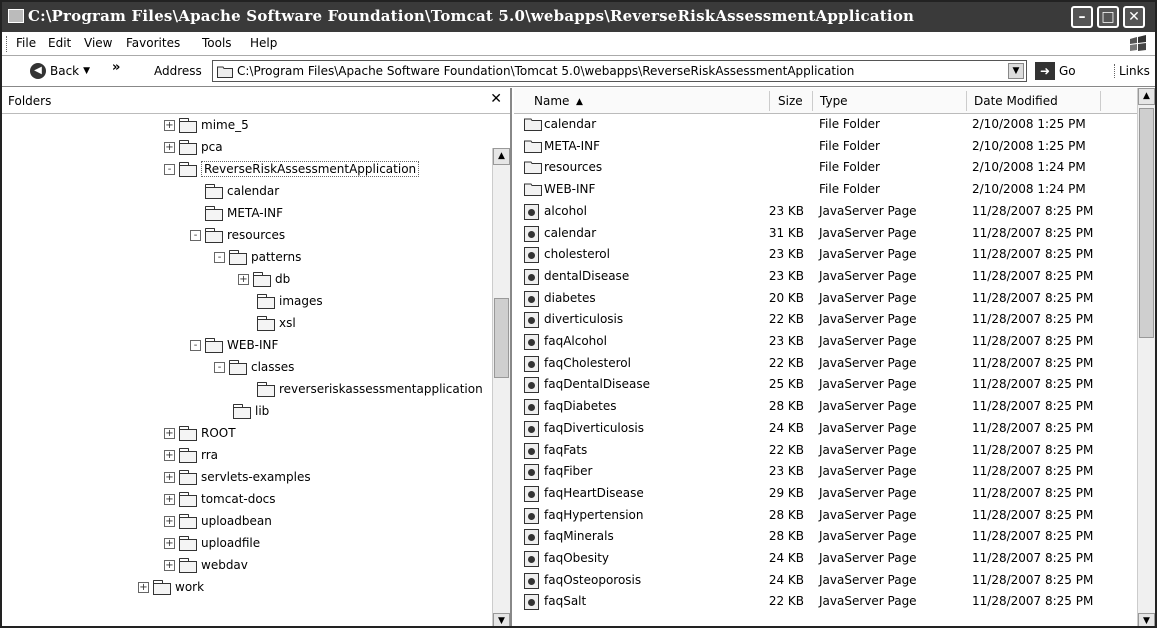 The width and height of the screenshot is (1157, 628). What do you see at coordinates (269, 323) in the screenshot?
I see `tree-item-xsl: xsl` at bounding box center [269, 323].